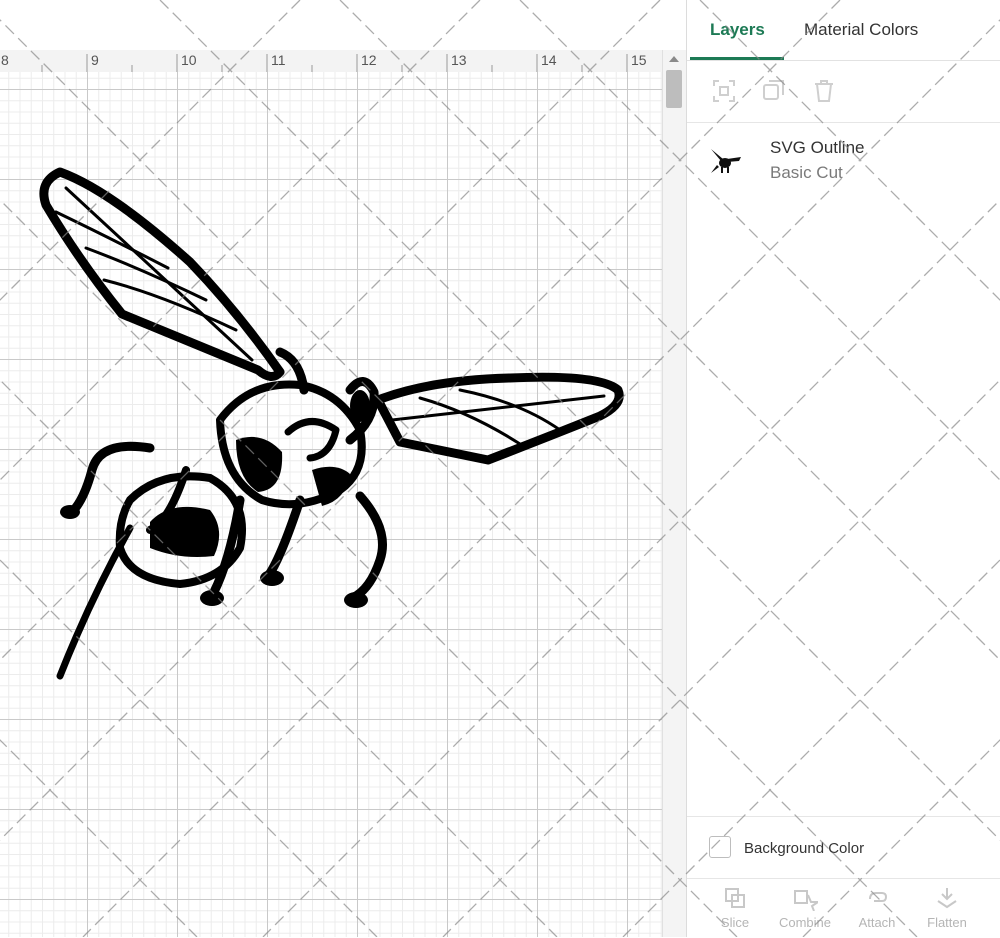  I want to click on combine-icon, so click(806, 900).